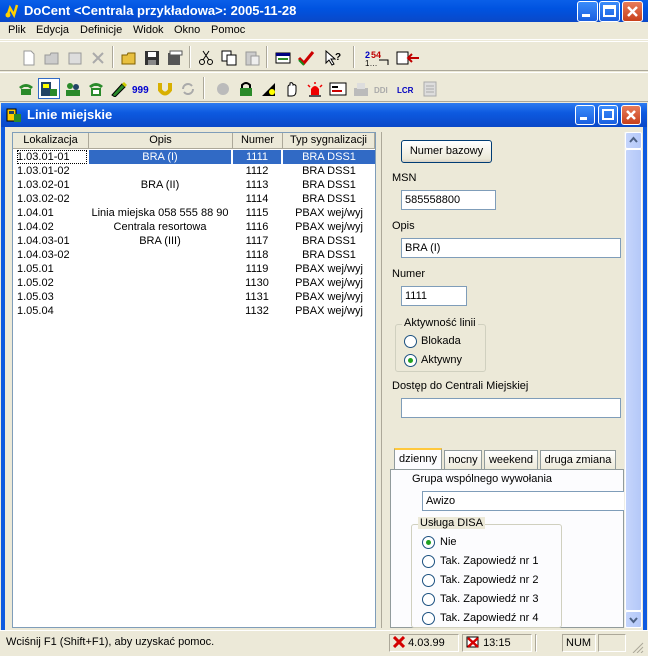 This screenshot has width=648, height=656. What do you see at coordinates (418, 458) in the screenshot?
I see `tab-dzienny: dzienny` at bounding box center [418, 458].